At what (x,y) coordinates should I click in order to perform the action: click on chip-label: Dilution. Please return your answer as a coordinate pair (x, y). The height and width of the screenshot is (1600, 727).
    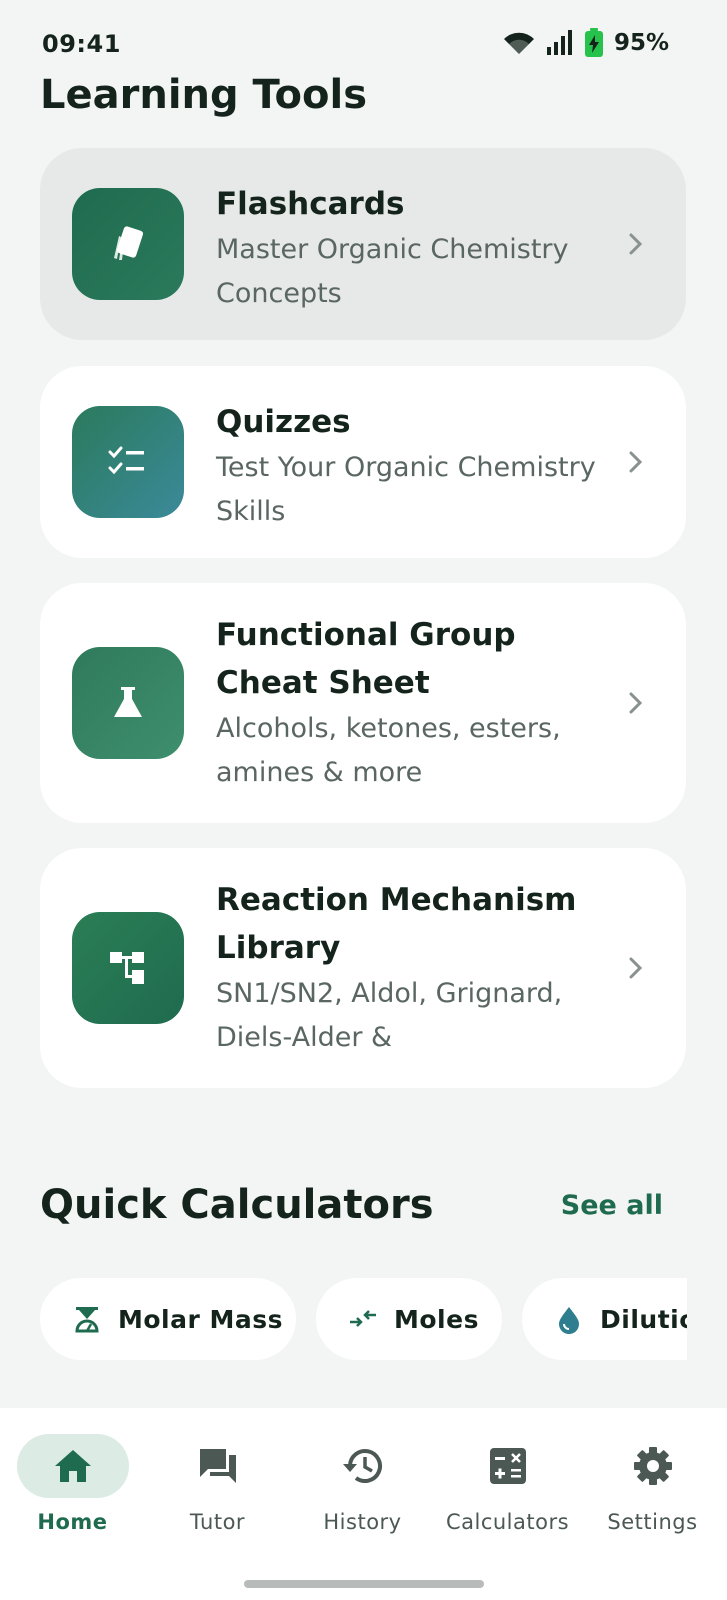
    Looking at the image, I should click on (643, 1319).